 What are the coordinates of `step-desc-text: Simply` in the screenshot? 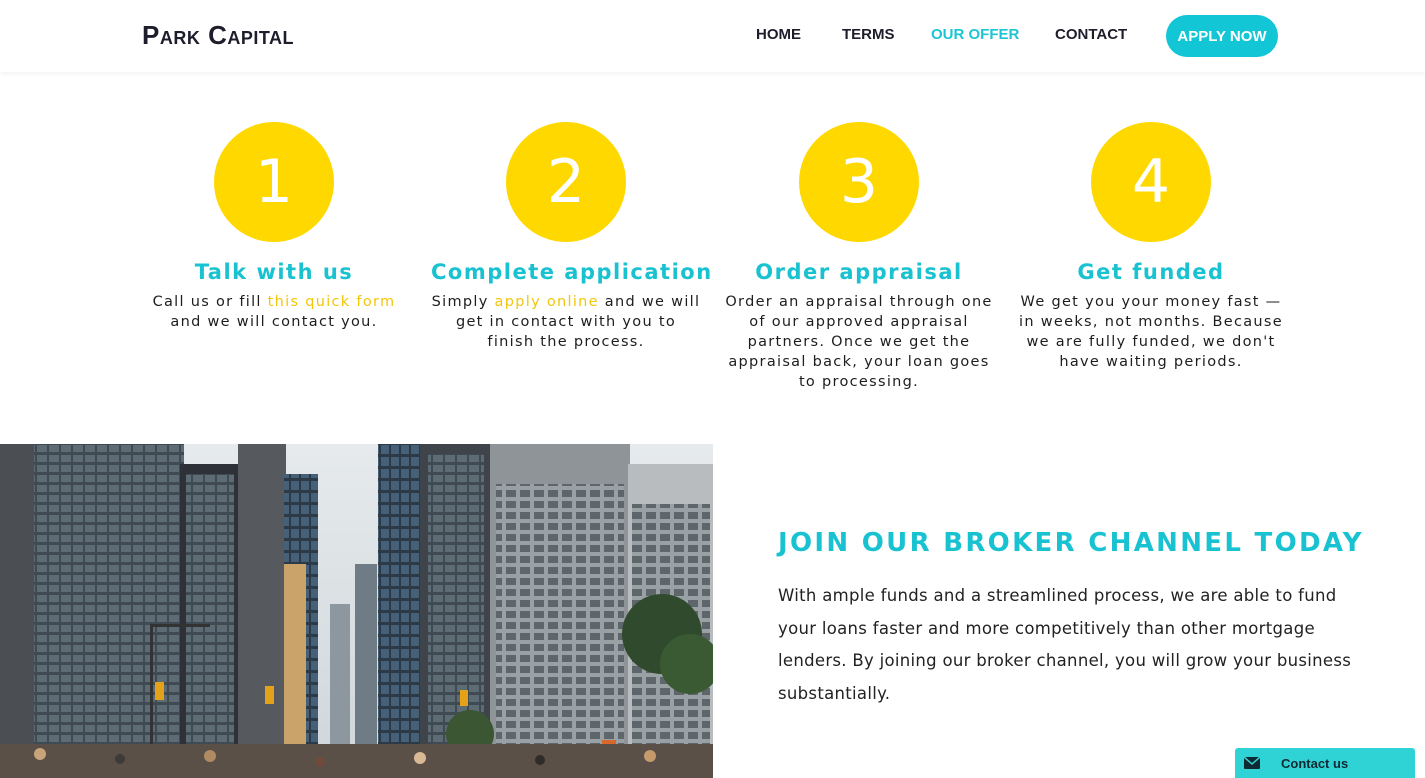 It's located at (463, 302).